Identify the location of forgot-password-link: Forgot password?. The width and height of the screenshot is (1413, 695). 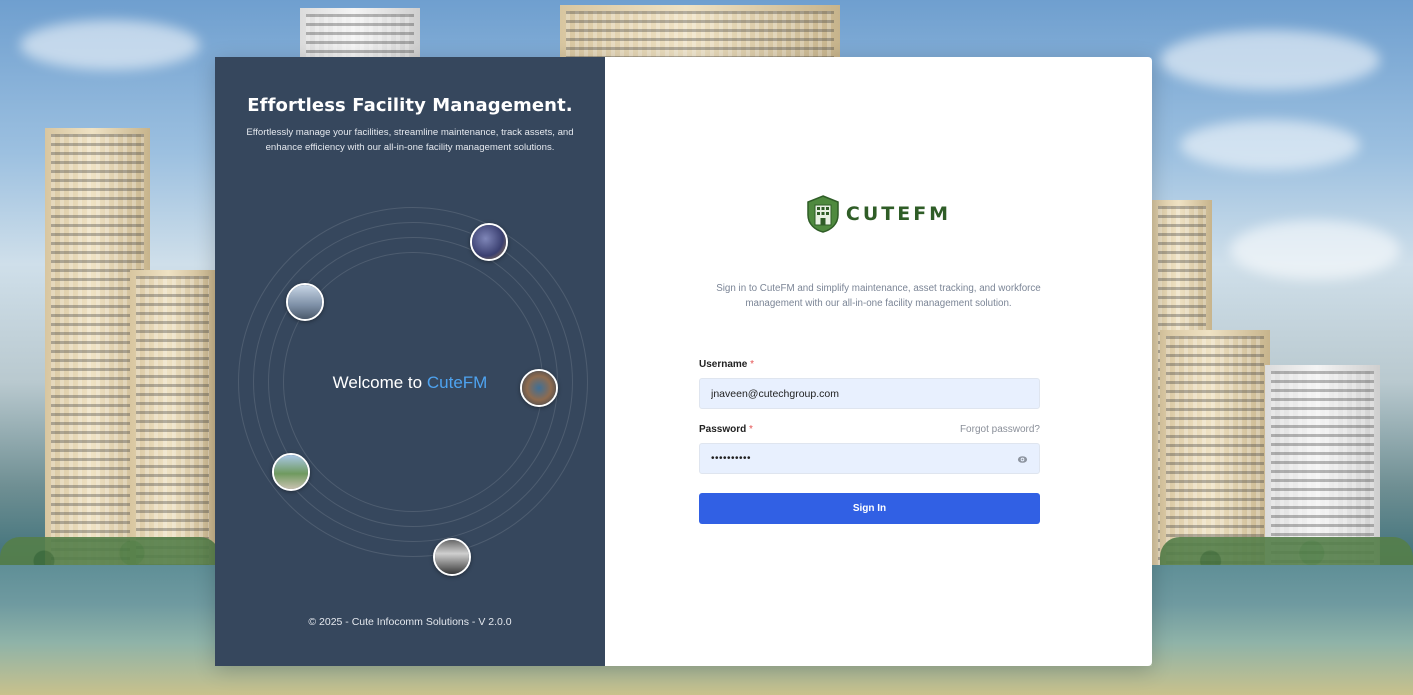
(1000, 429).